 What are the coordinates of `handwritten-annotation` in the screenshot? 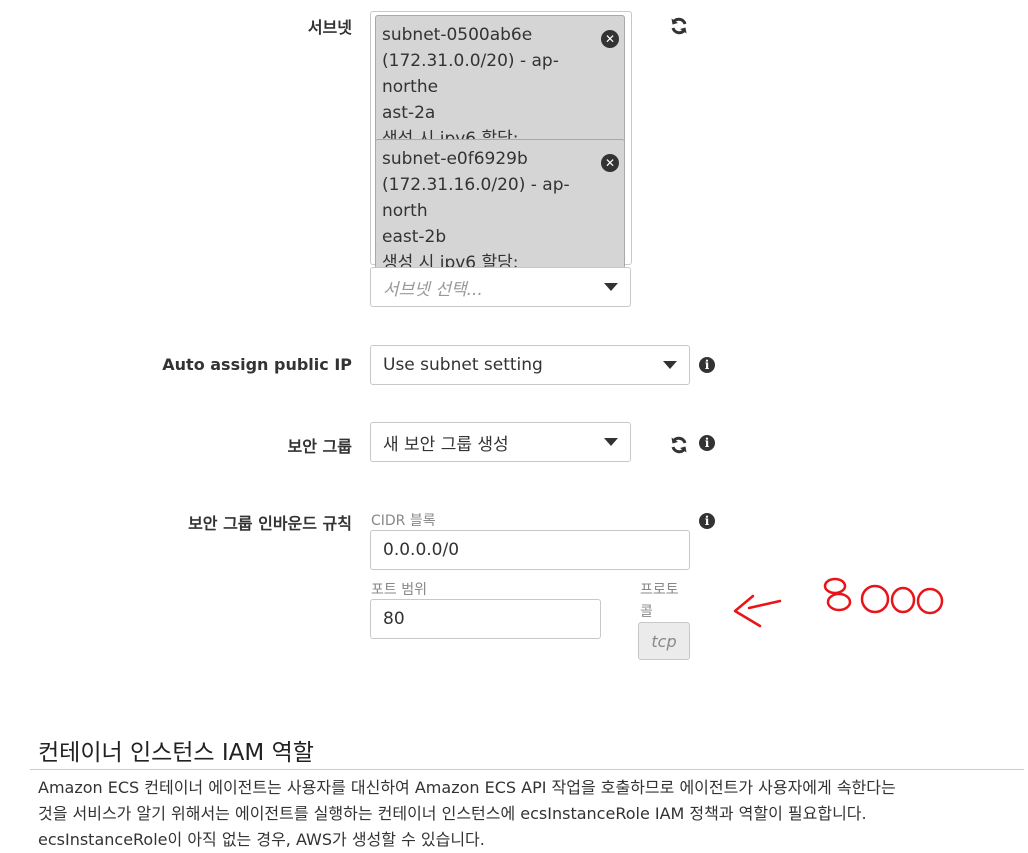 It's located at (838, 602).